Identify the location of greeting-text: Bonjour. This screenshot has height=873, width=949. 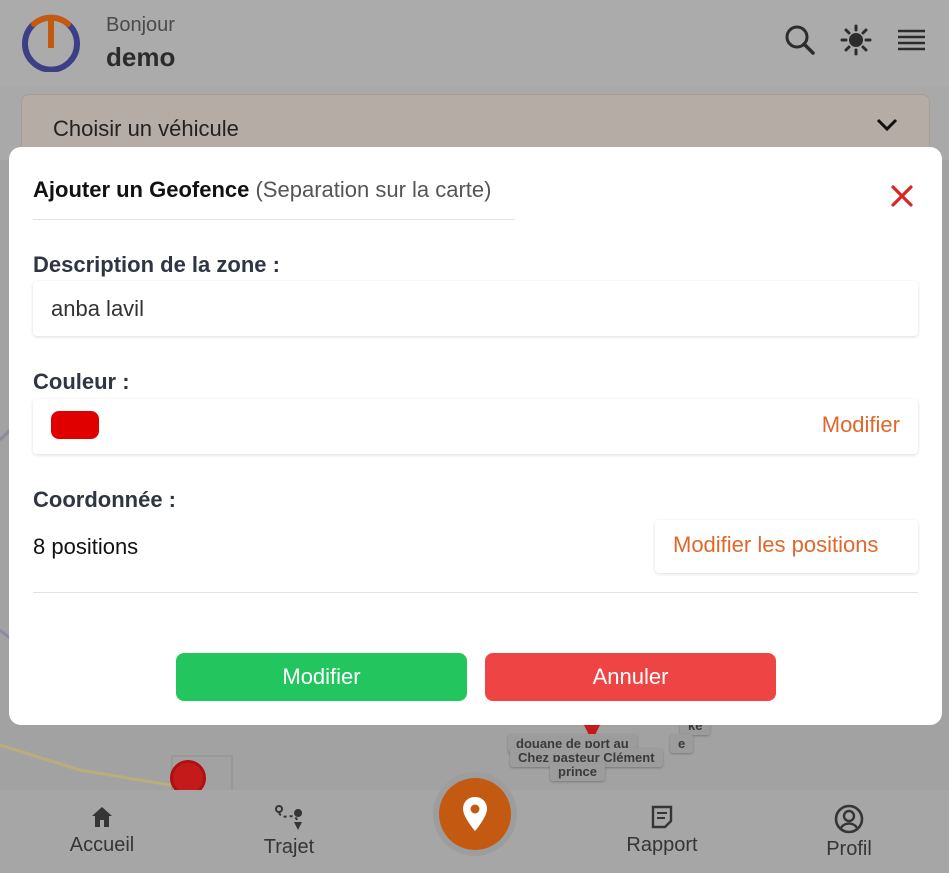
(140, 25).